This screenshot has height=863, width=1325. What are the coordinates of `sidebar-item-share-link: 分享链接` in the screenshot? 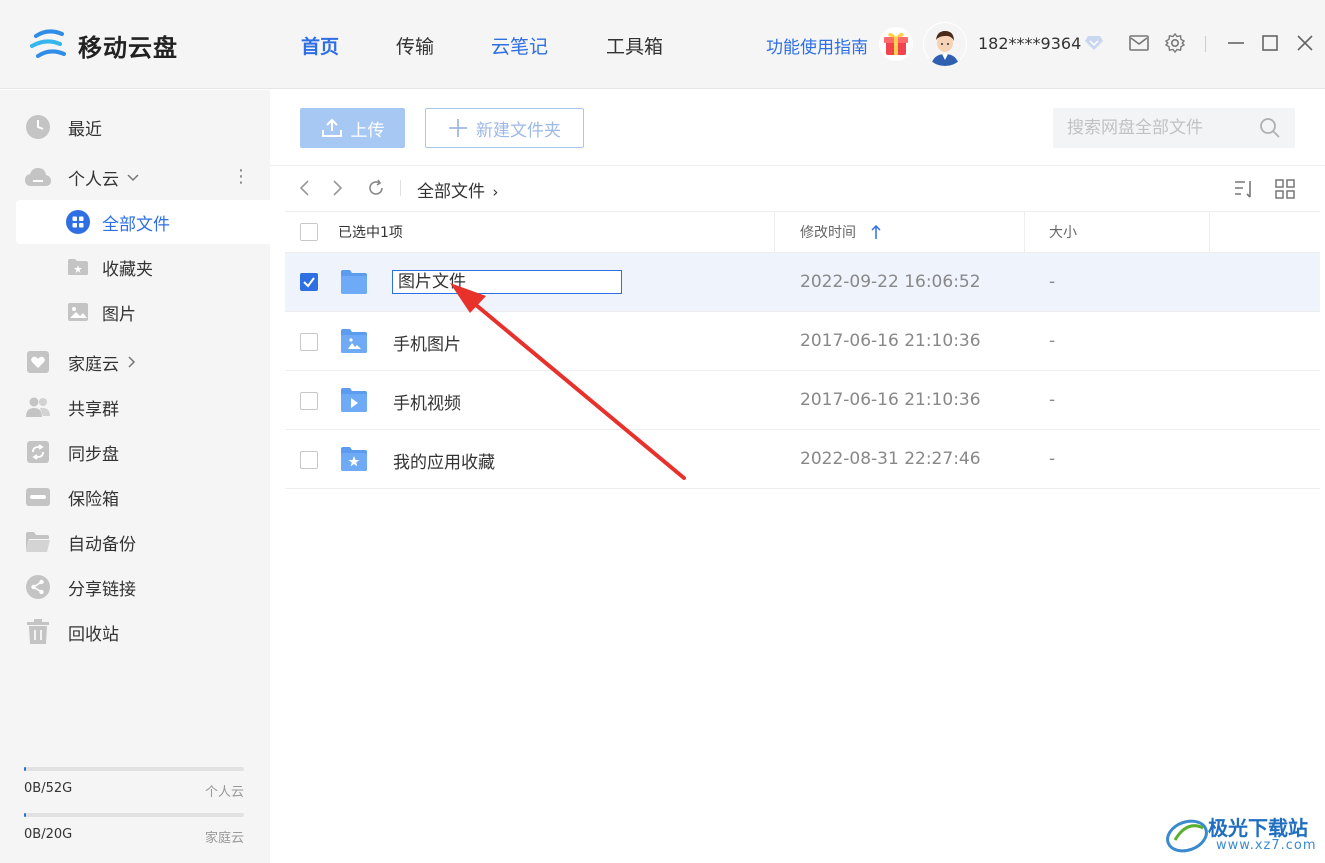 It's located at (80, 587).